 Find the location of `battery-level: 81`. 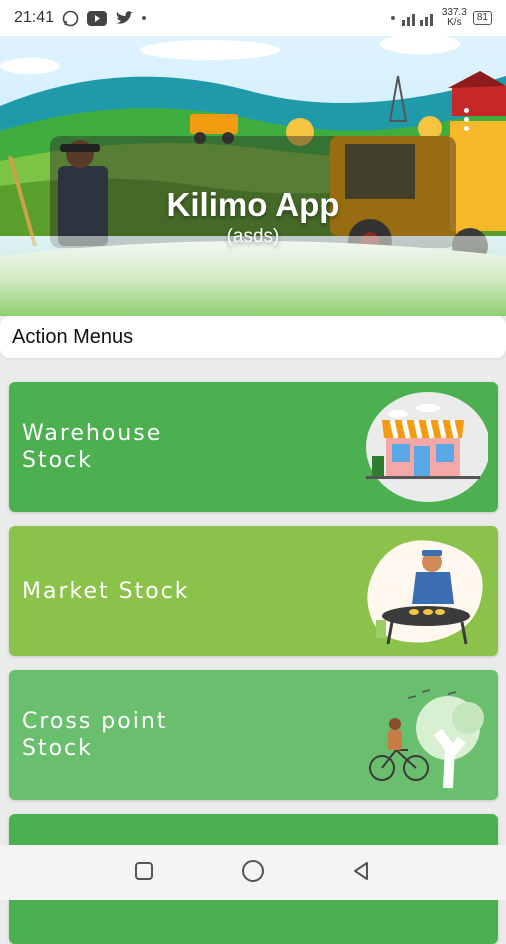

battery-level: 81 is located at coordinates (482, 17).